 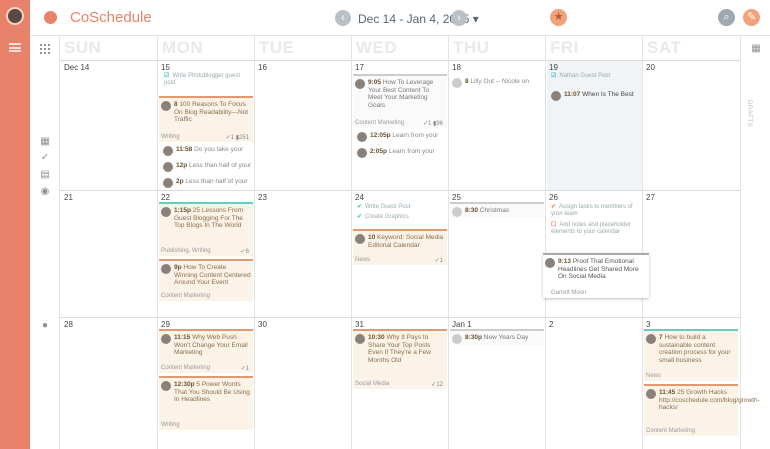 I want to click on post-time: 11:45, so click(x=667, y=392).